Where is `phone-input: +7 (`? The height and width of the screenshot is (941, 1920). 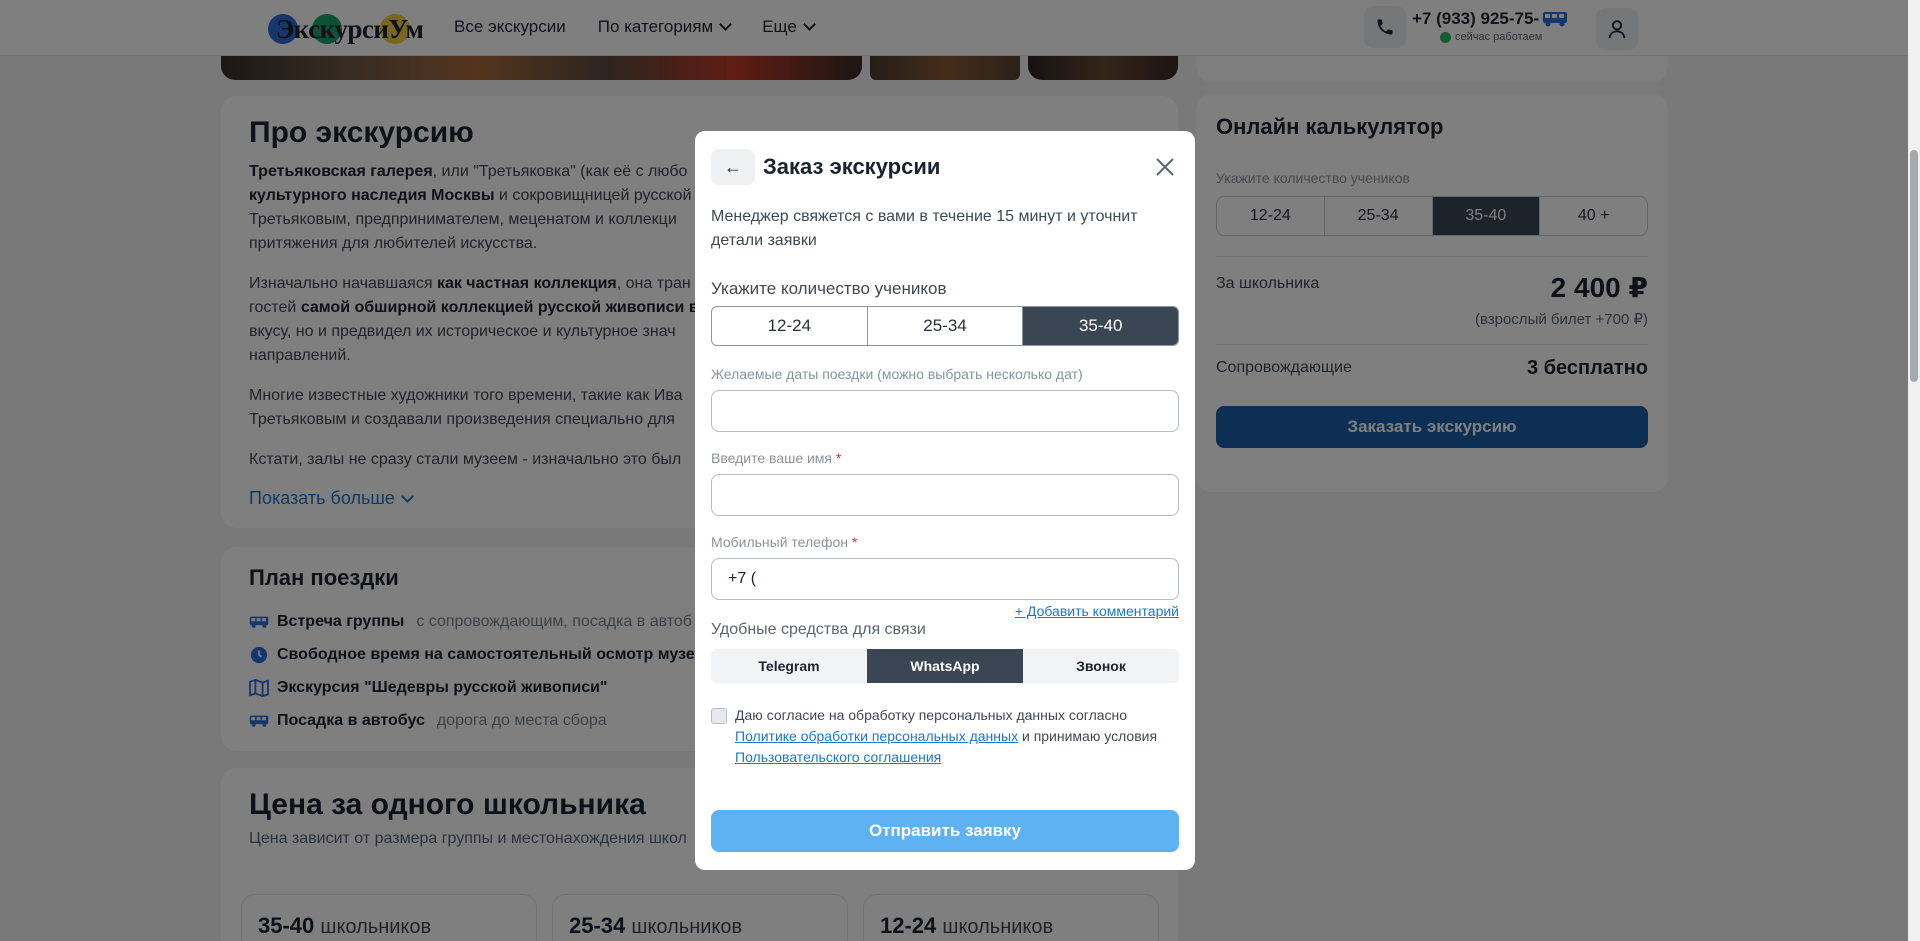 phone-input: +7 ( is located at coordinates (945, 579).